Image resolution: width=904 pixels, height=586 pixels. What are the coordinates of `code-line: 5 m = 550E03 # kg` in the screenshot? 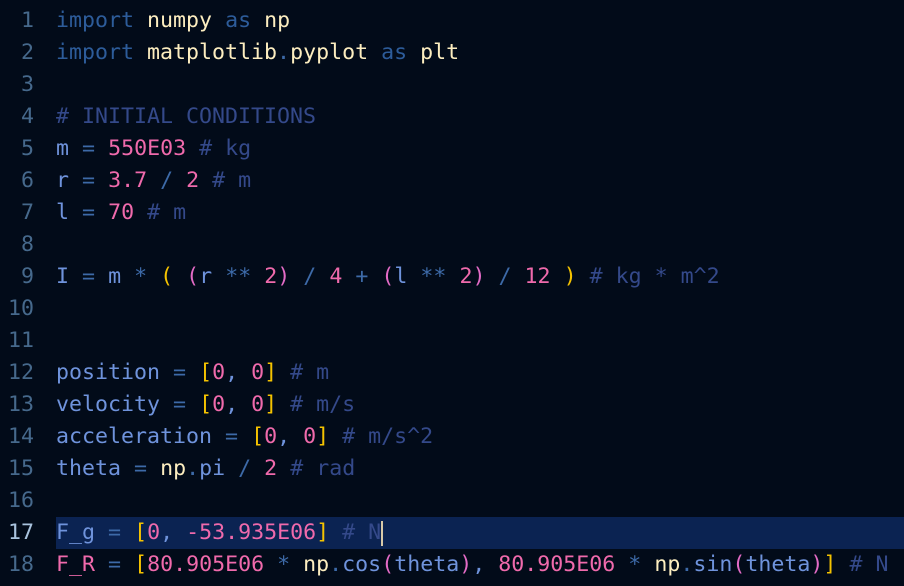 It's located at (452, 149).